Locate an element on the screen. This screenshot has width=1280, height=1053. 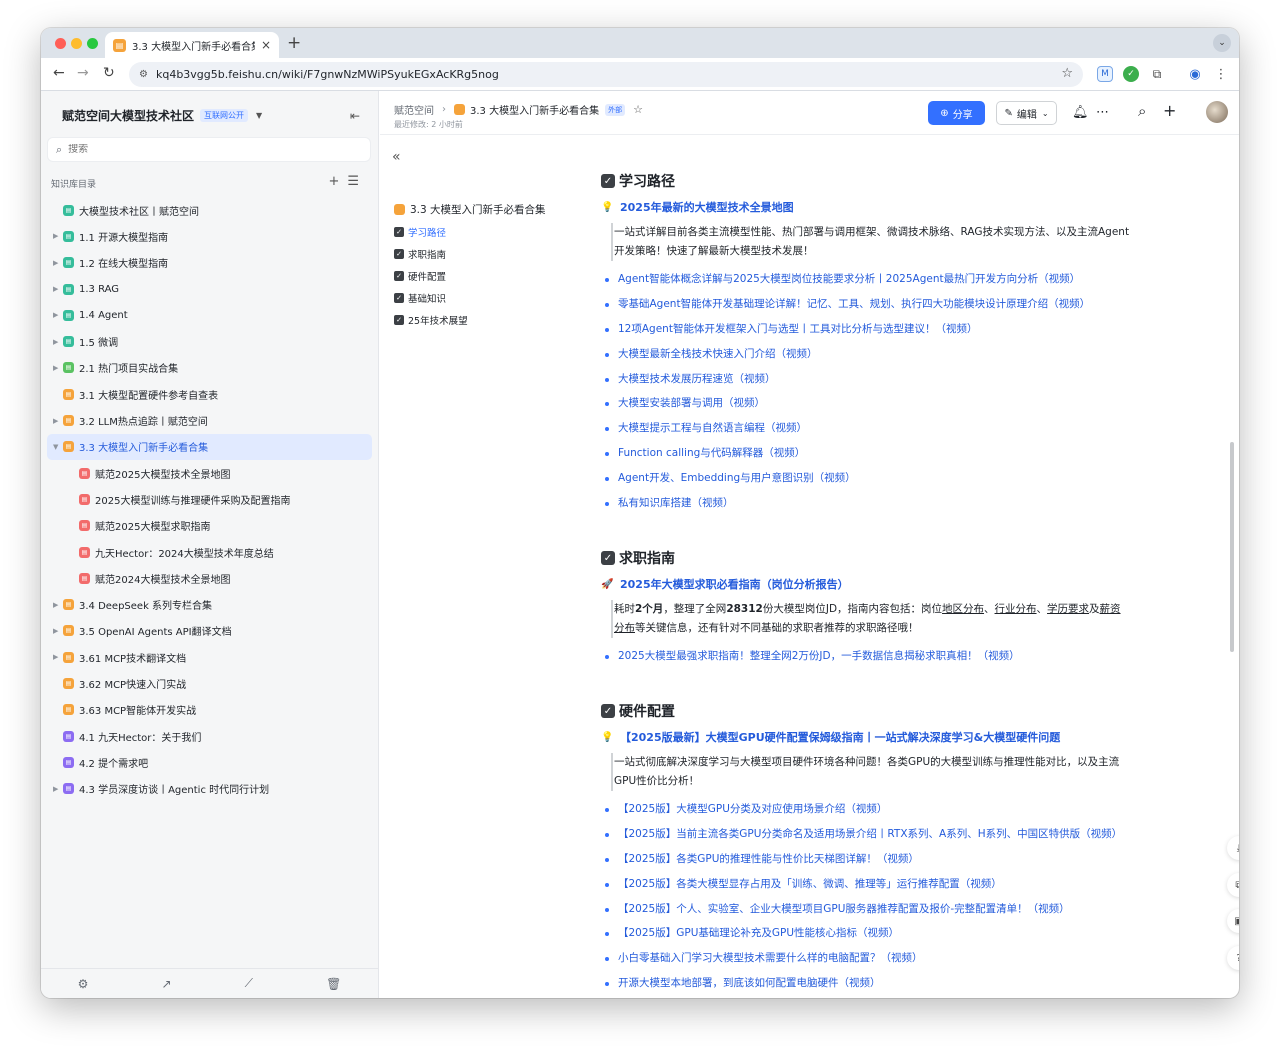
sidebar-tree-item: ▶ ▤ 1.4 Agent is located at coordinates (209, 315).